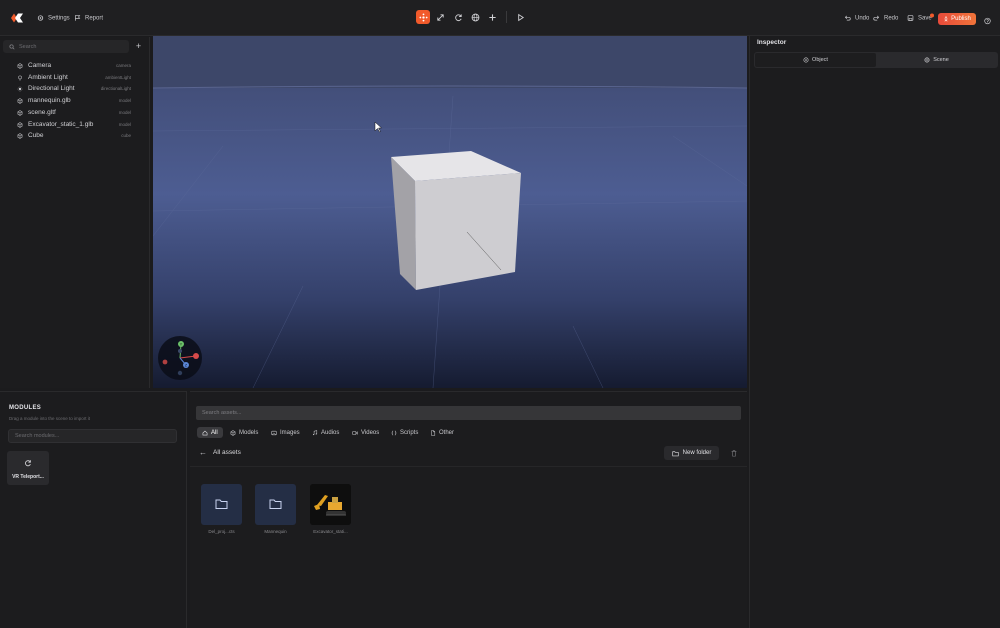 The width and height of the screenshot is (1000, 628). I want to click on filter-scripts: Scripts, so click(404, 432).